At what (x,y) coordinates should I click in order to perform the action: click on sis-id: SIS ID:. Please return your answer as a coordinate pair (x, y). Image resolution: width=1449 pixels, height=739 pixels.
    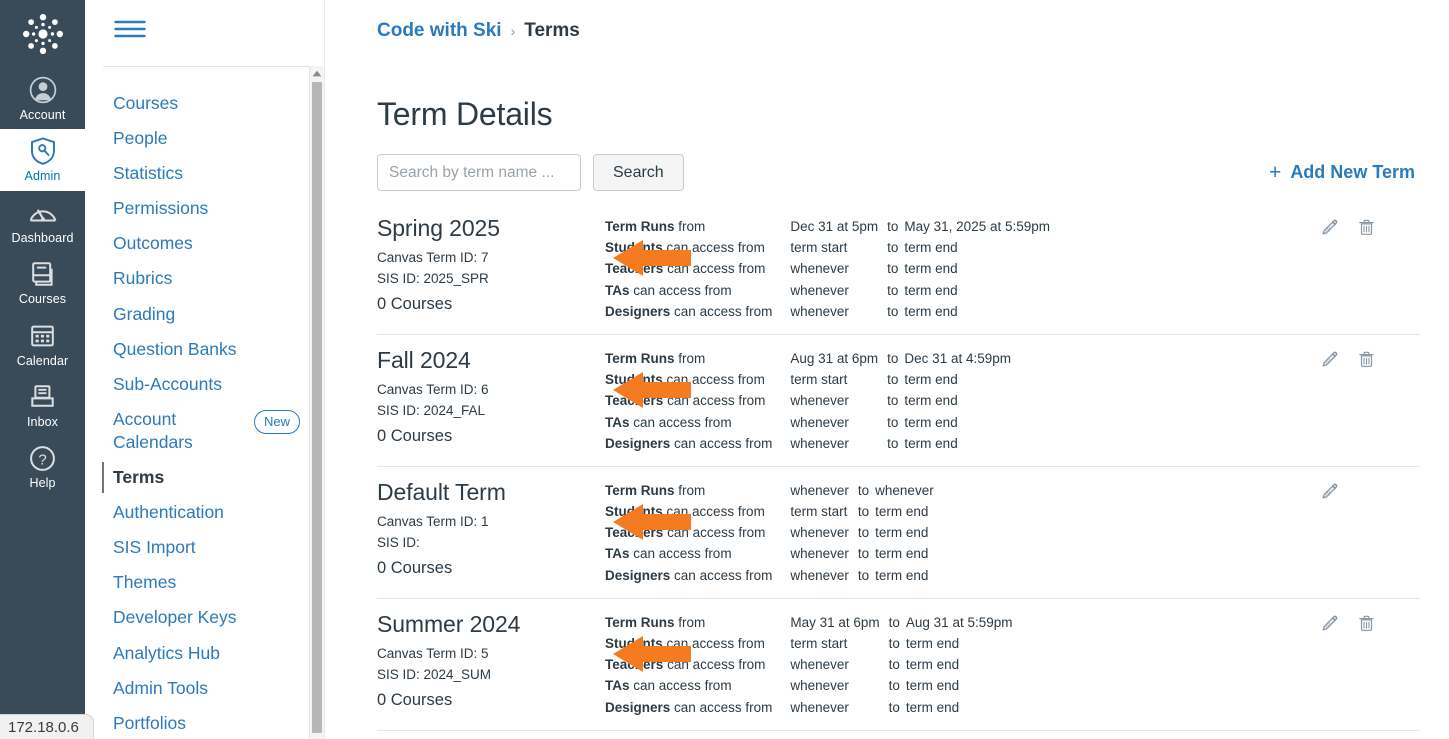
    Looking at the image, I should click on (398, 543).